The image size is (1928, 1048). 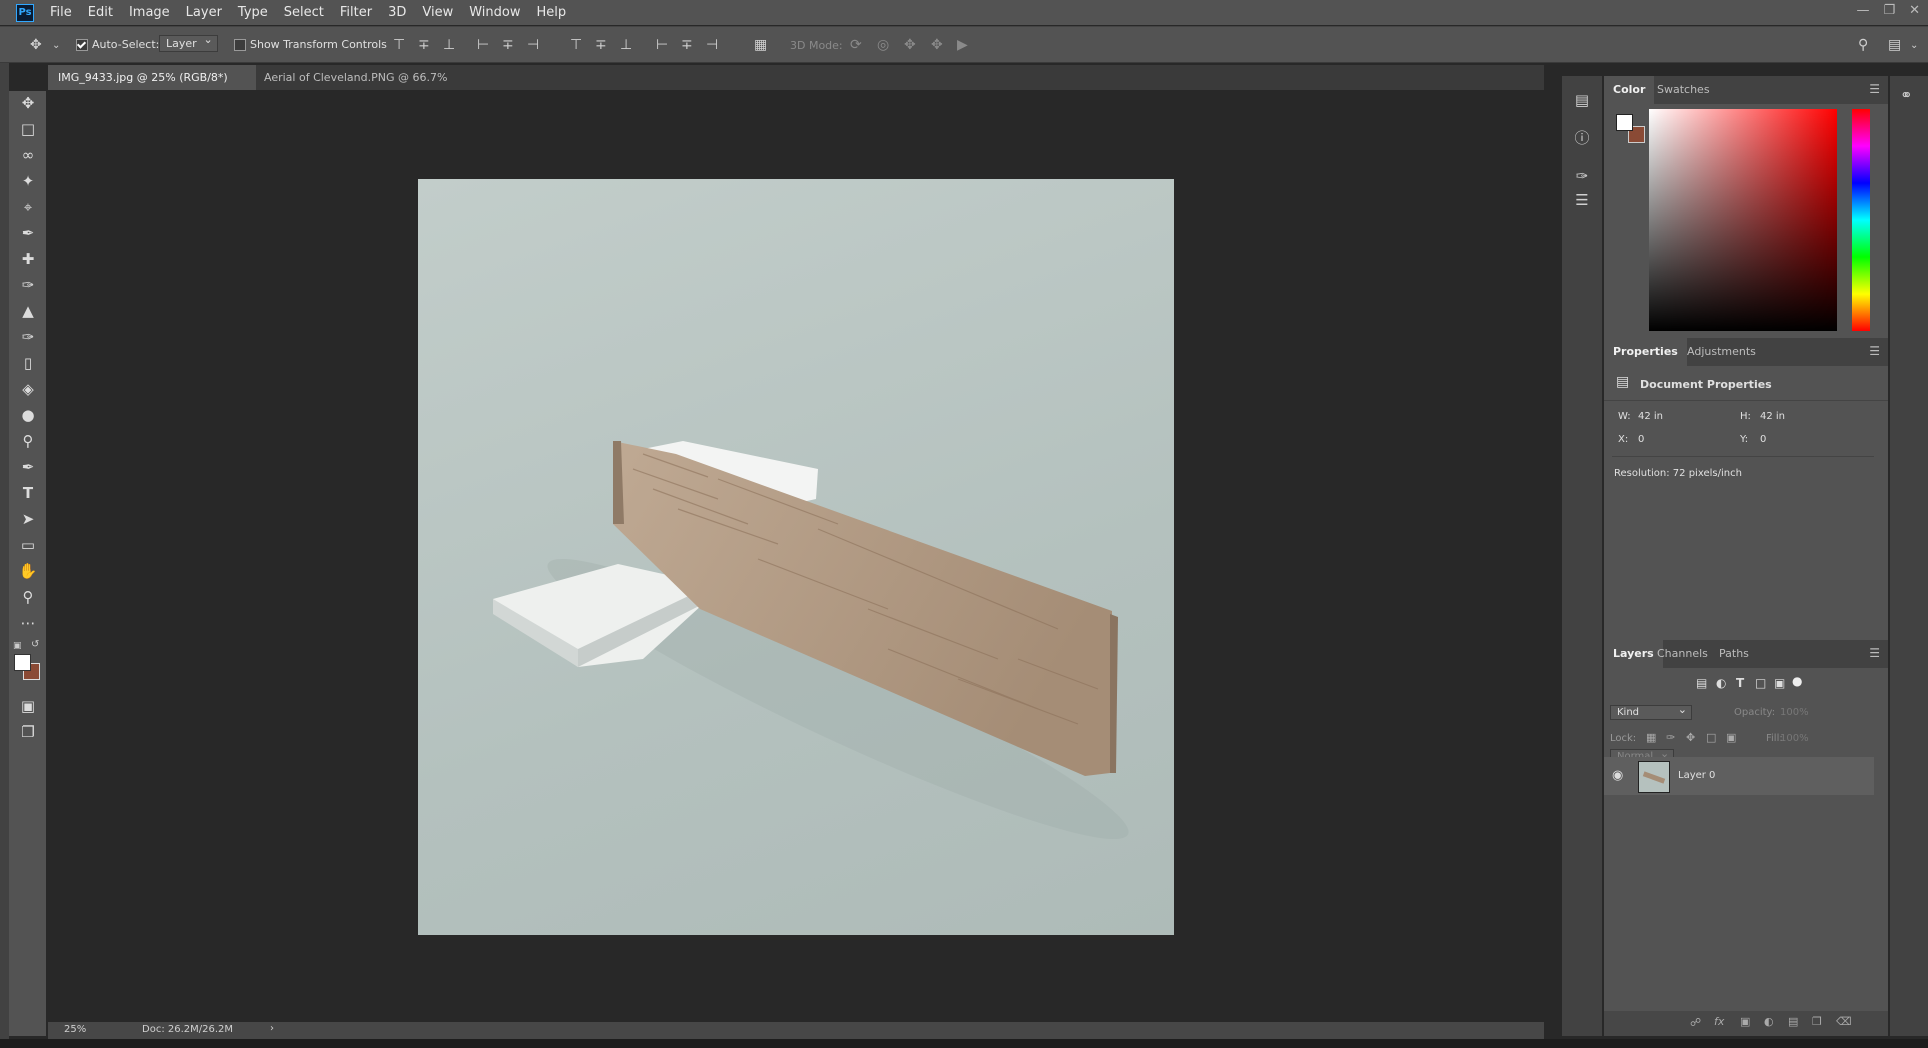 I want to click on tab-img-9433: IMG_9433.jpg @ 25% (RGB/8*) *✕, so click(x=152, y=87).